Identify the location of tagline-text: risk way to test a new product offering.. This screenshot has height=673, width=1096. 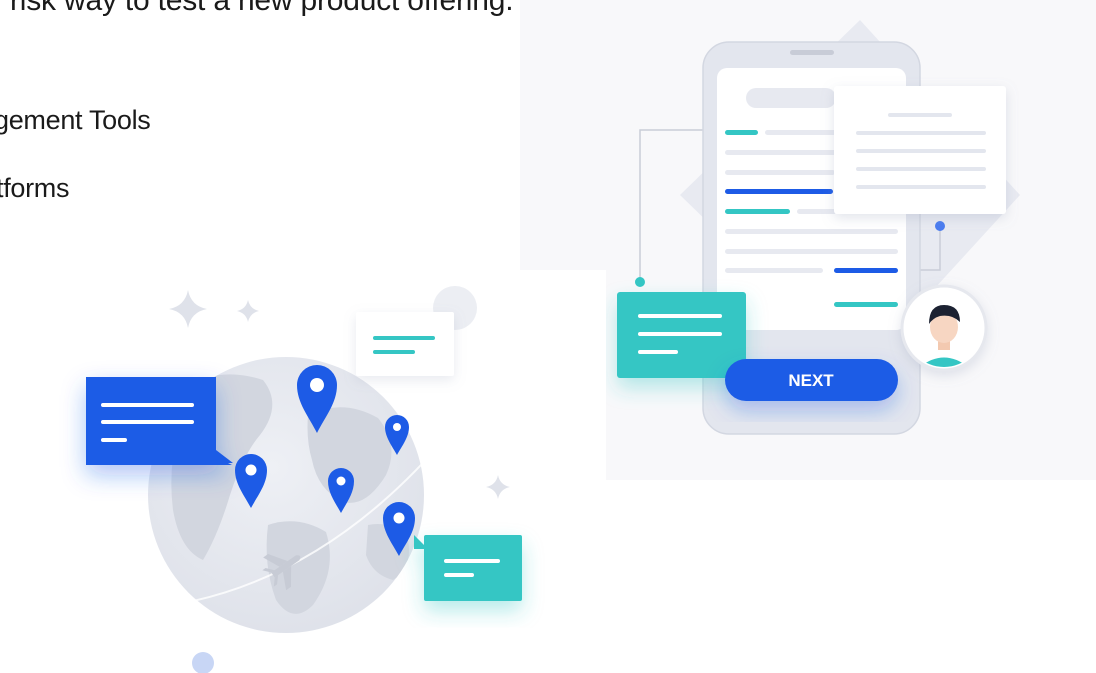
(262, 8).